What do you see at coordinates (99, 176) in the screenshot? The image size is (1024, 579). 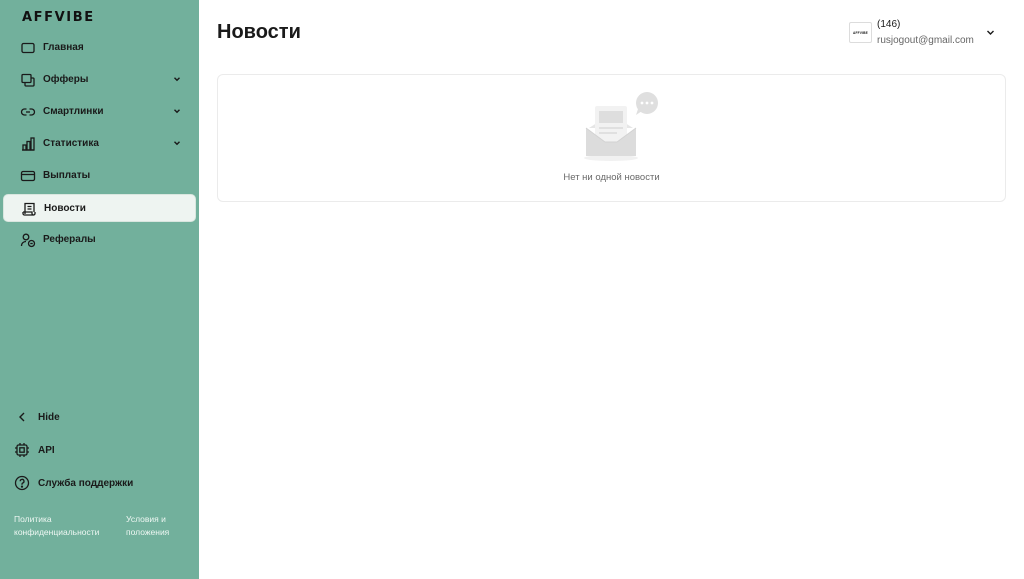 I see `sidebar-item-payouts: Выплаты` at bounding box center [99, 176].